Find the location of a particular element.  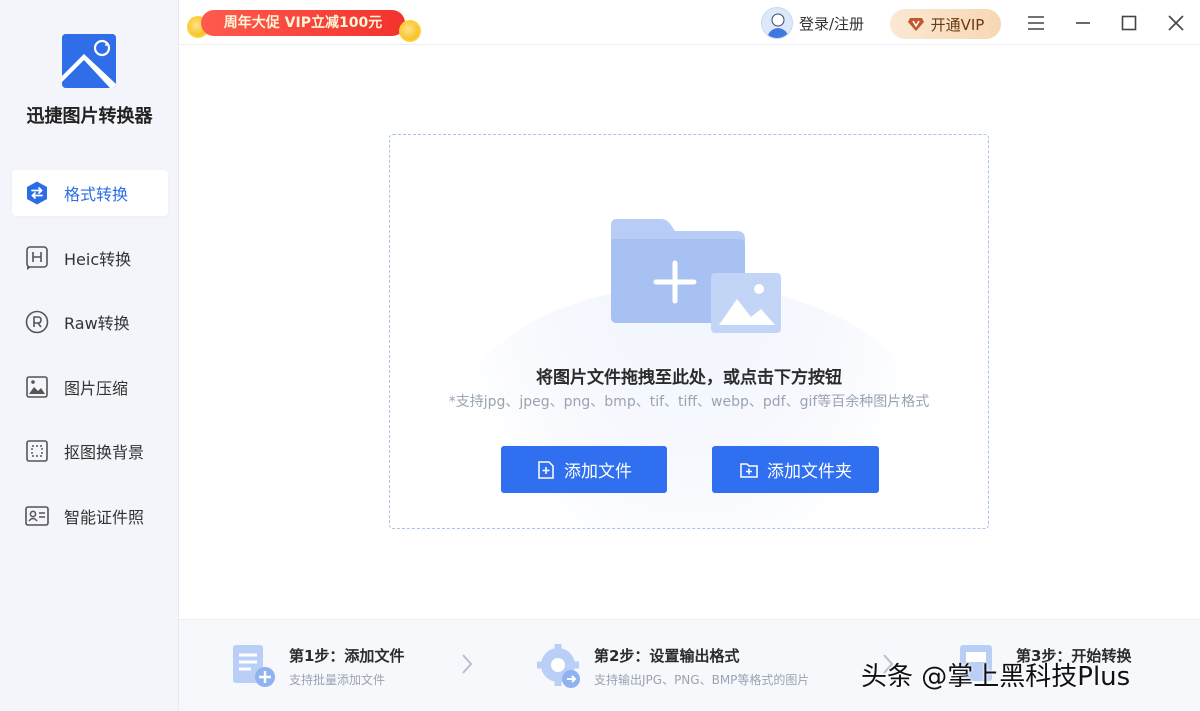

cutout-icon is located at coordinates (37, 451).